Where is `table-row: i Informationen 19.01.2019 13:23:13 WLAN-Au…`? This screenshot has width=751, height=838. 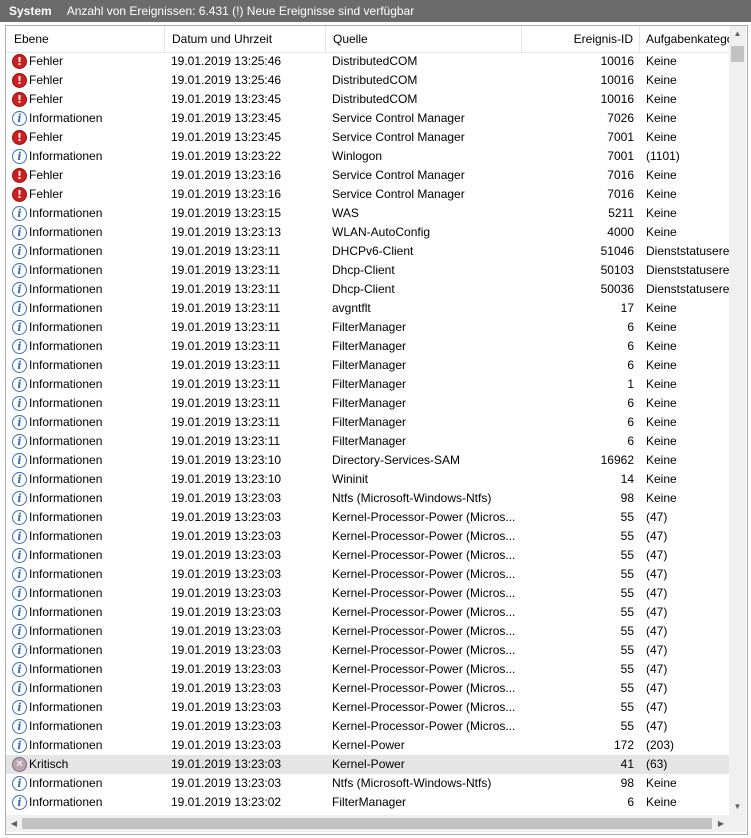 table-row: i Informationen 19.01.2019 13:23:13 WLAN-Au… is located at coordinates (367, 232).